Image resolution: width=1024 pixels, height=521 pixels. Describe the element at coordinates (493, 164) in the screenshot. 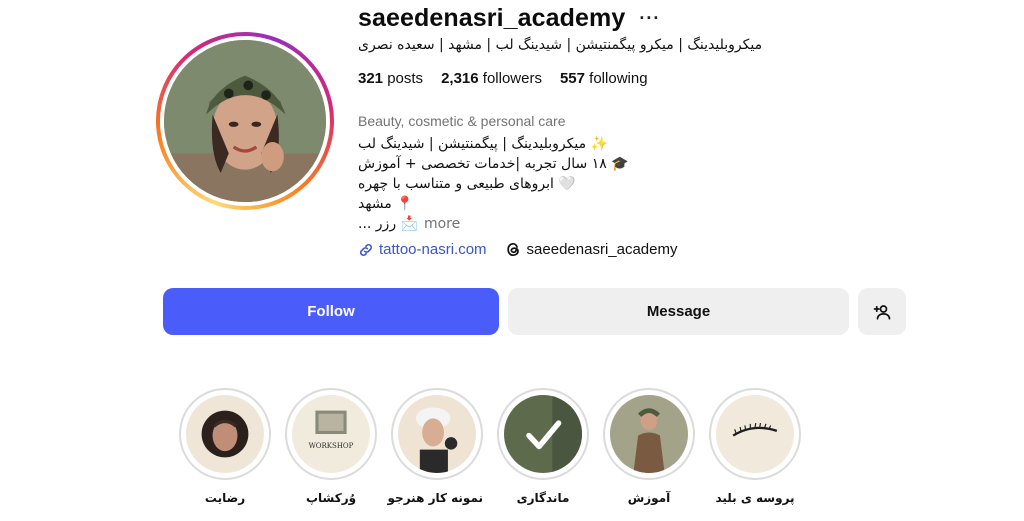

I see `bio-line: 🎓 ۱۸ سال تجربه |خدمات تخصصی + آموزش` at that location.